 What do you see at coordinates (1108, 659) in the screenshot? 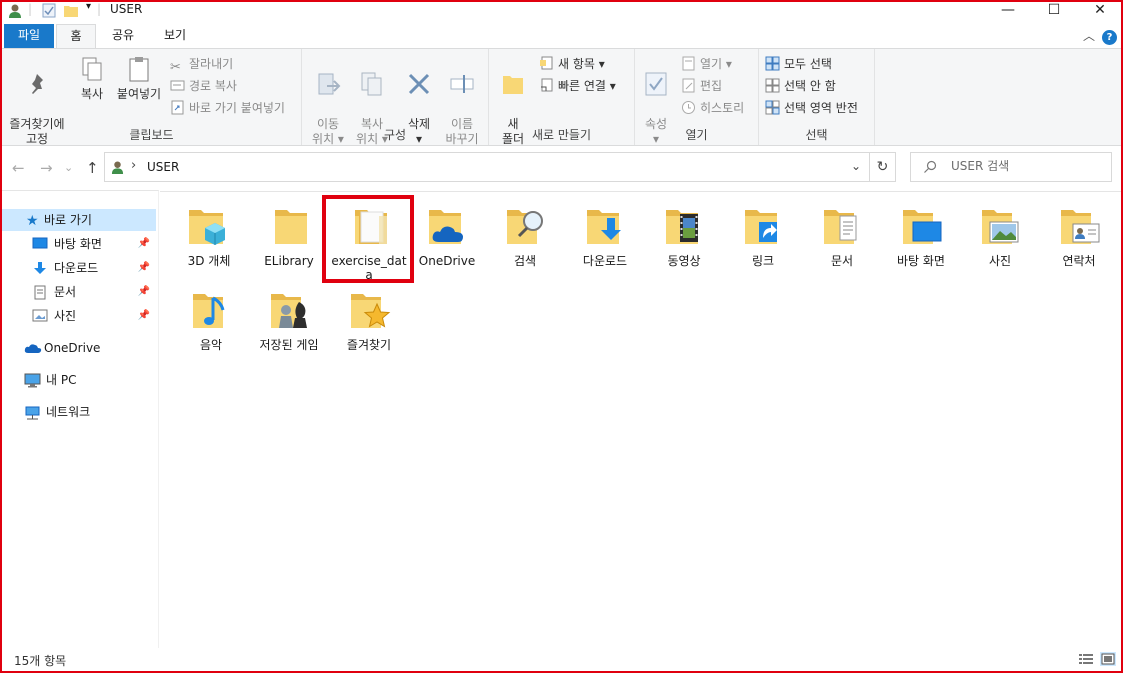
I see `large-icons-view-icon` at bounding box center [1108, 659].